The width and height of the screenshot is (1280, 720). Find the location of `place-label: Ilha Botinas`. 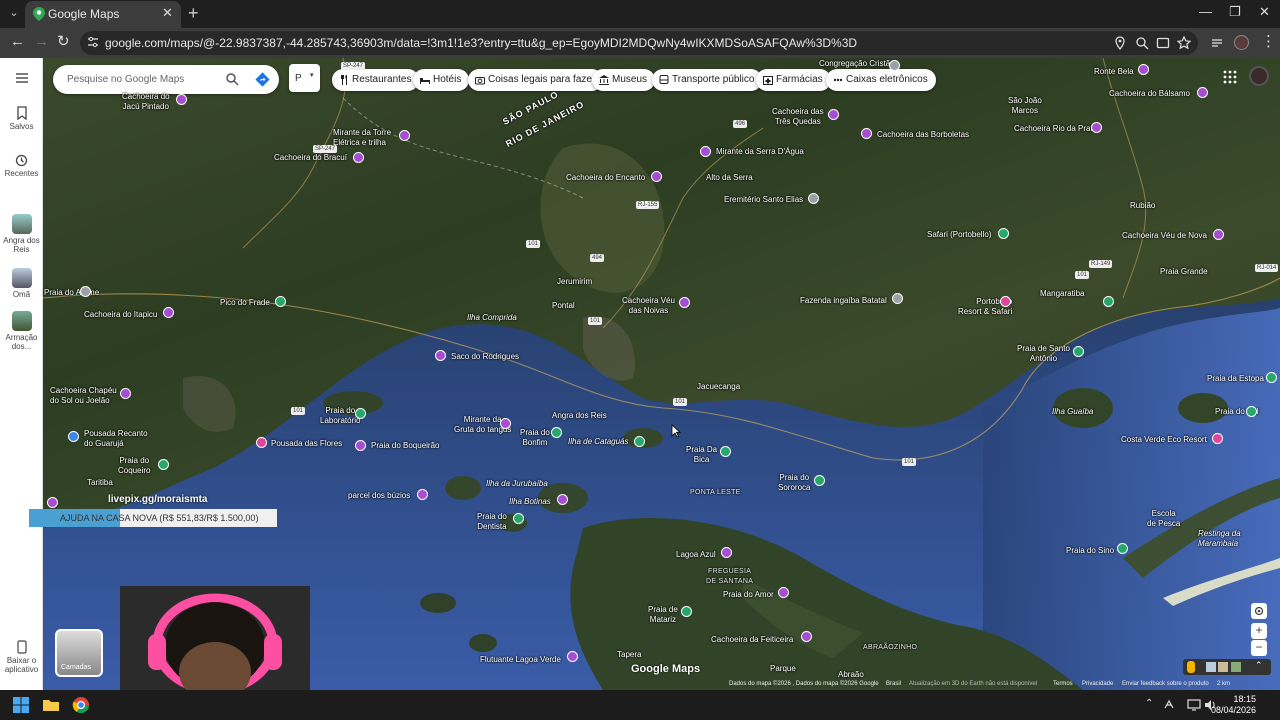

place-label: Ilha Botinas is located at coordinates (530, 502).